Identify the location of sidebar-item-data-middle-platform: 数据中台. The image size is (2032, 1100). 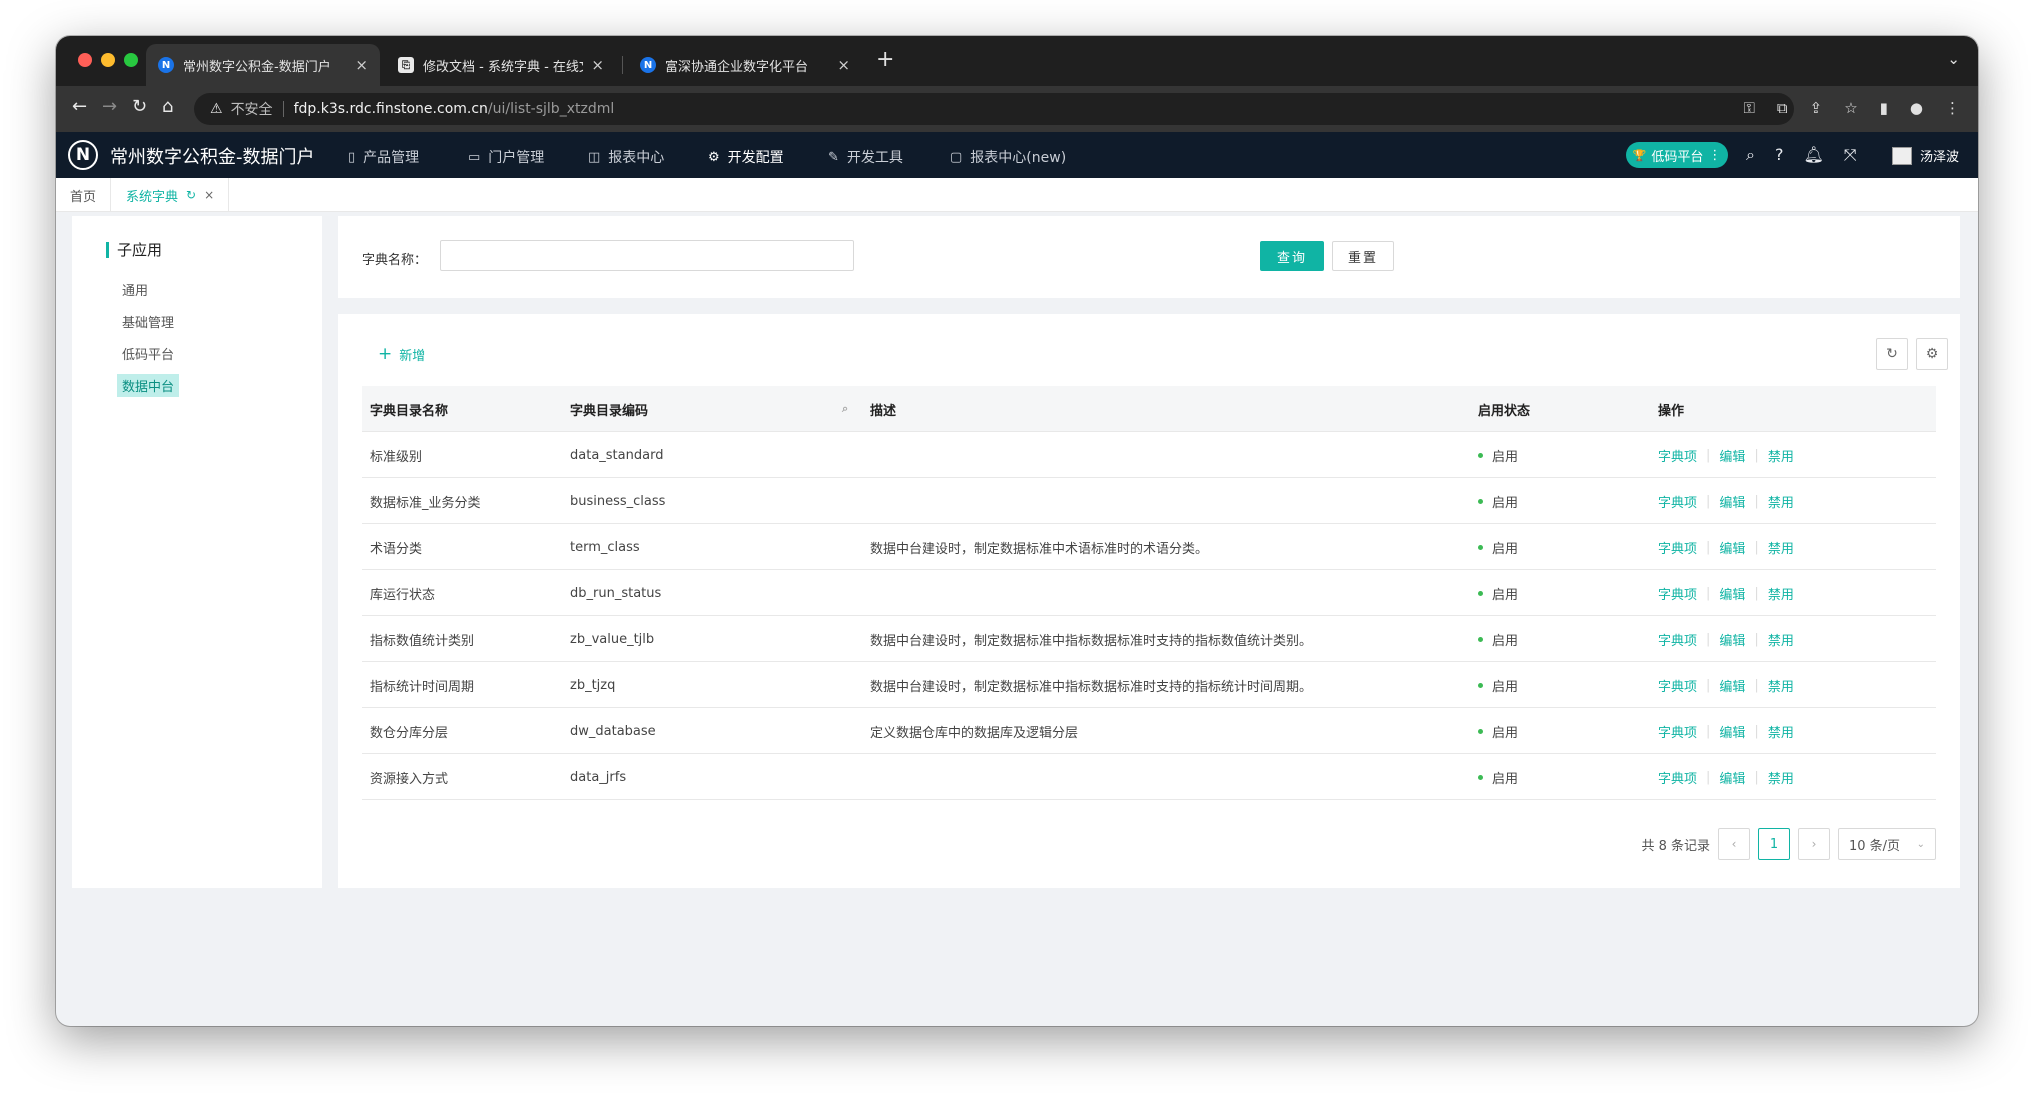
(148, 385).